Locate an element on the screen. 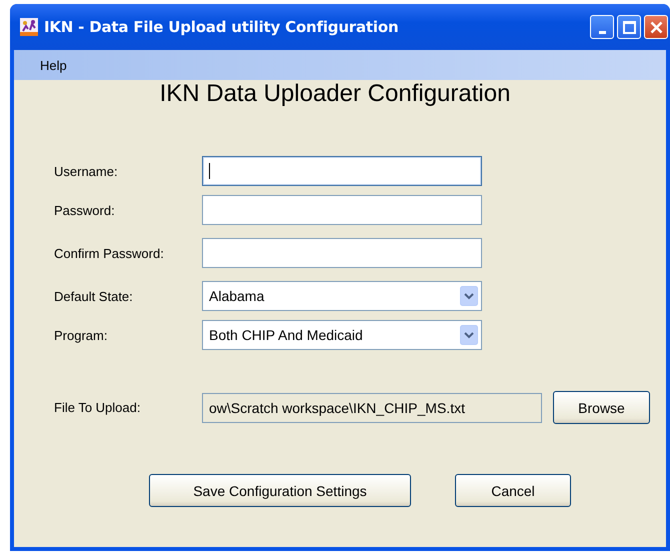 The width and height of the screenshot is (670, 555). field-label: File To Upload: is located at coordinates (98, 407).